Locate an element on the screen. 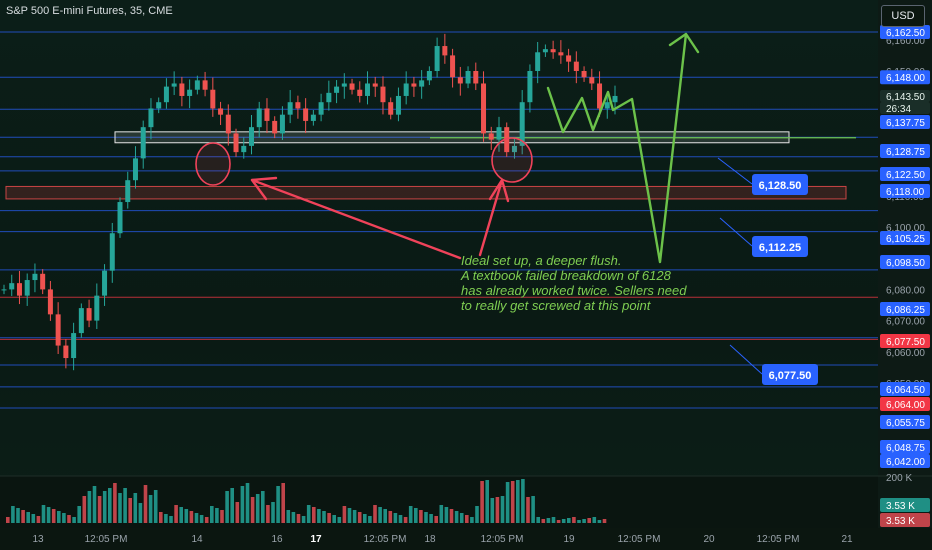 The image size is (932, 550). note-line-4: to really get screwed at this point is located at coordinates (556, 305).